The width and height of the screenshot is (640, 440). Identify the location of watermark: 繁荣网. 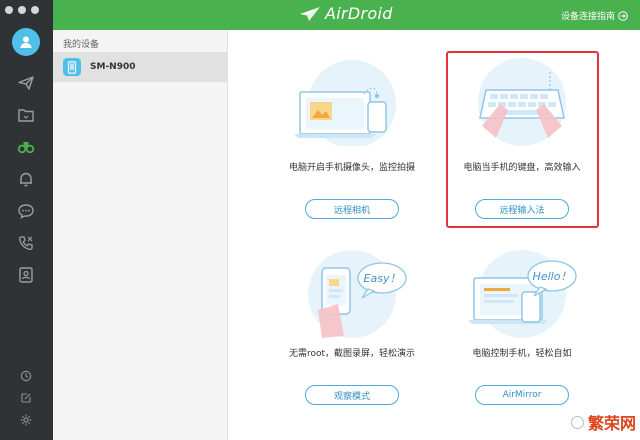
(603, 422).